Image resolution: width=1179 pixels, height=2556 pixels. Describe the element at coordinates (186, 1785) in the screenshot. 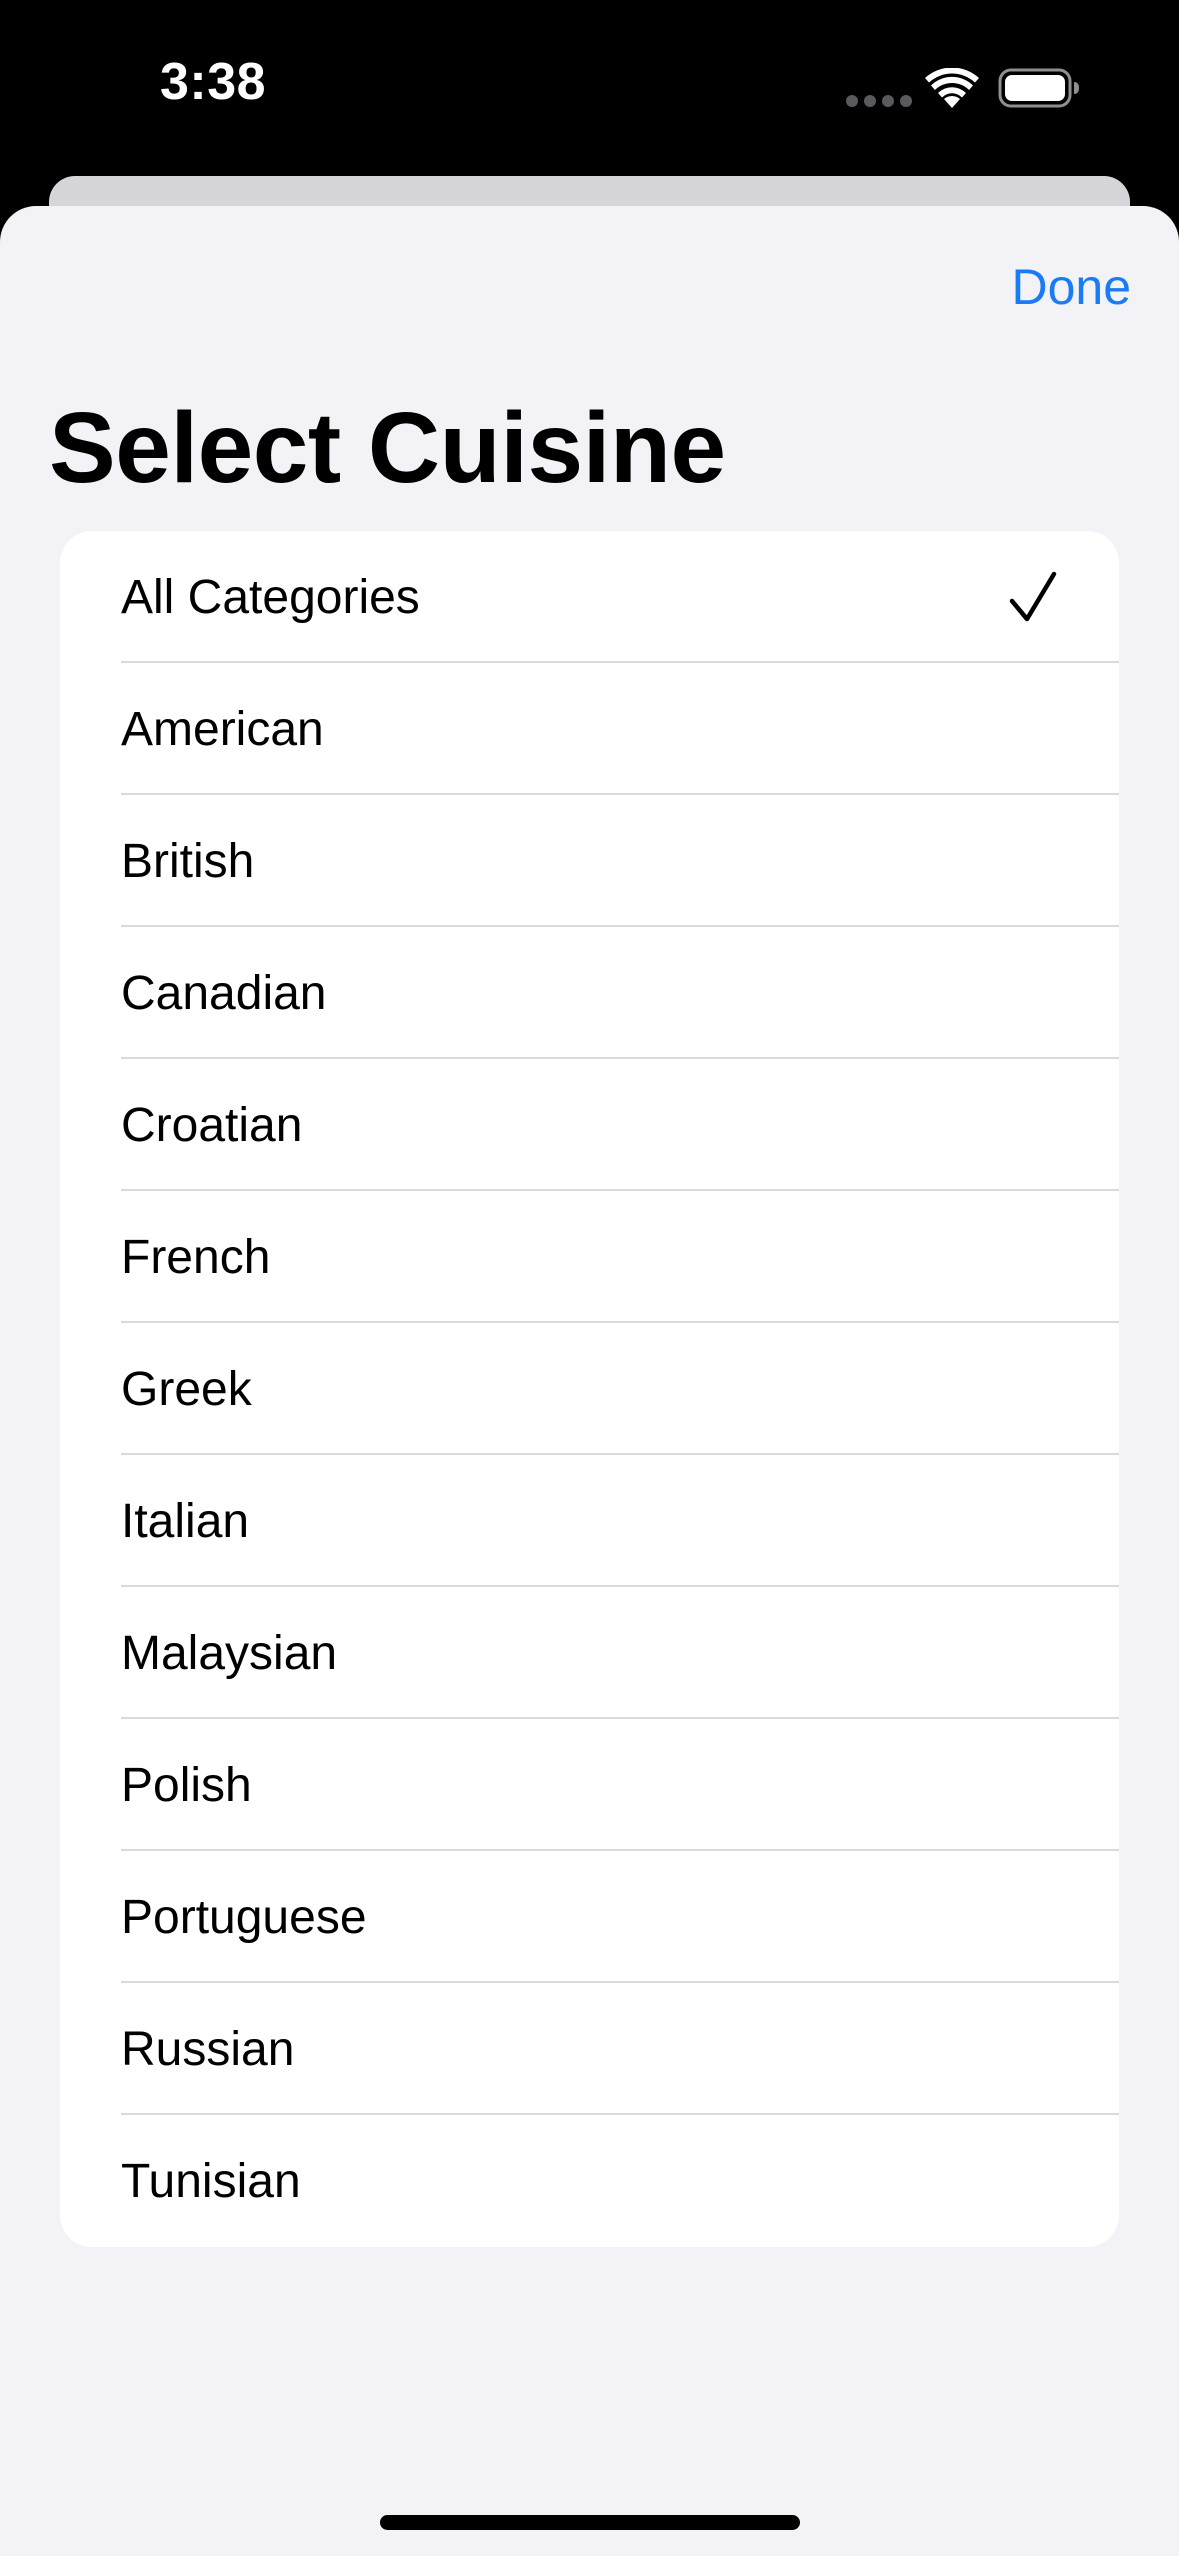

I see `list-item-label: Polish` at that location.